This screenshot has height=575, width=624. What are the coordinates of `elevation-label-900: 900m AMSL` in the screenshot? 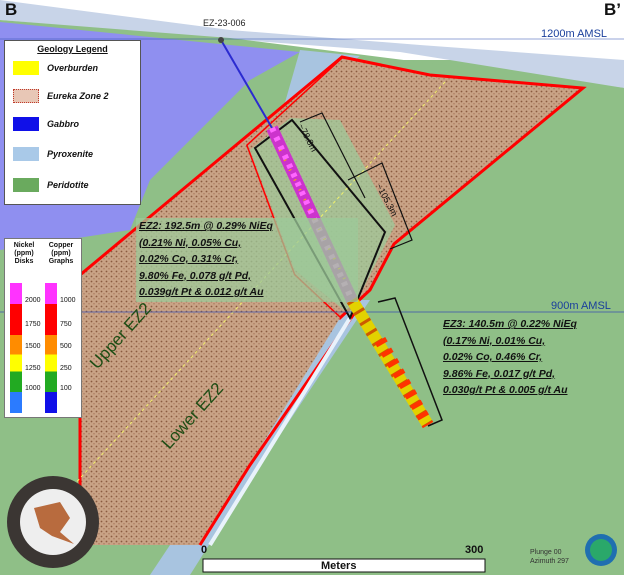 It's located at (581, 306).